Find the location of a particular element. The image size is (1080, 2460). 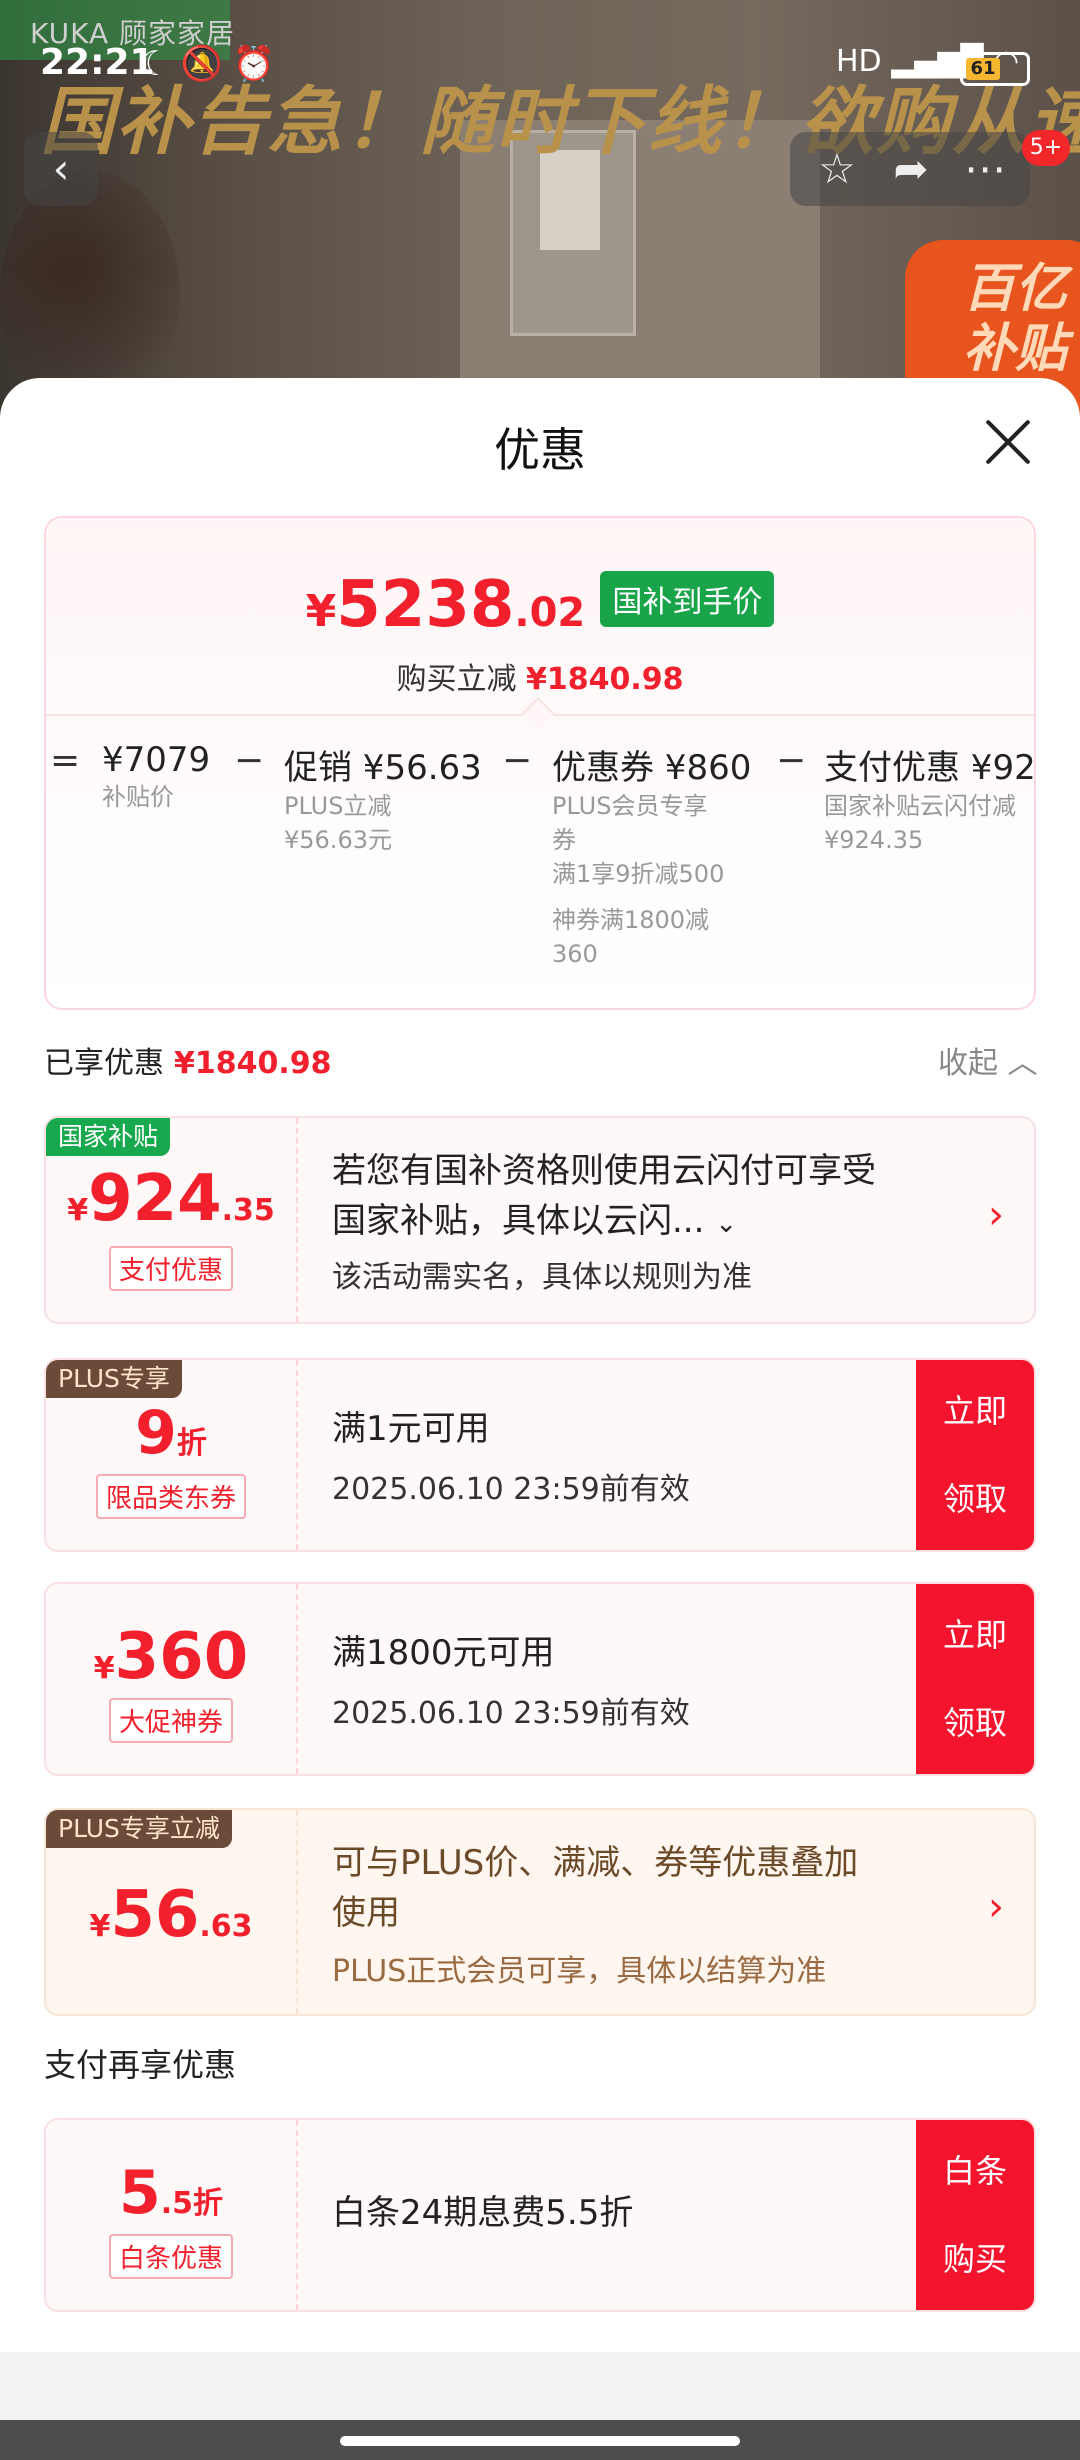

buy-button-label: 购买 is located at coordinates (974, 2259).